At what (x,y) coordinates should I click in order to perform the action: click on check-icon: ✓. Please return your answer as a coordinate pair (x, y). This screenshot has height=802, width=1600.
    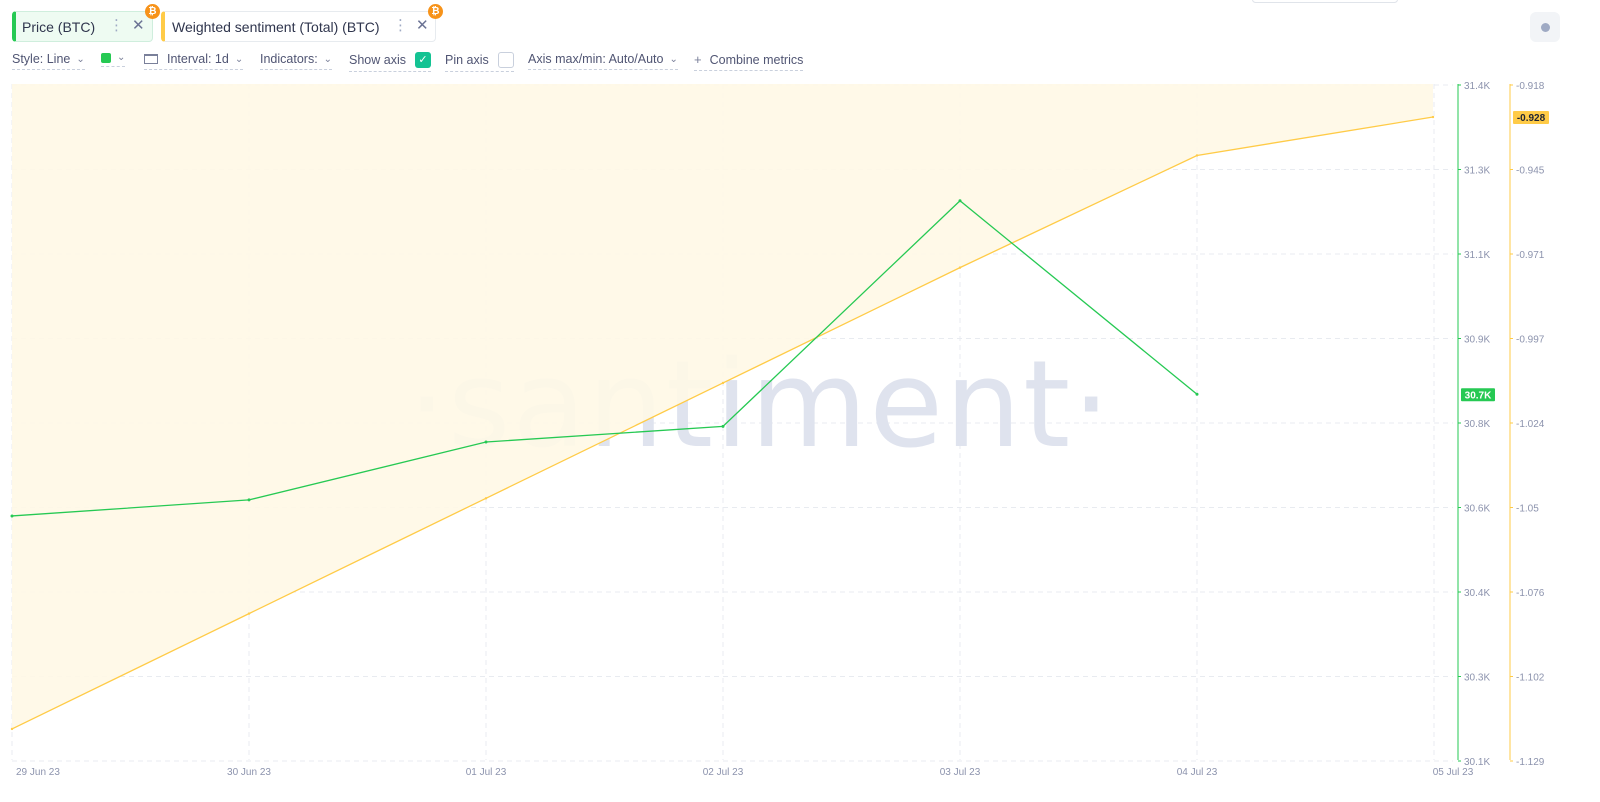
    Looking at the image, I should click on (422, 60).